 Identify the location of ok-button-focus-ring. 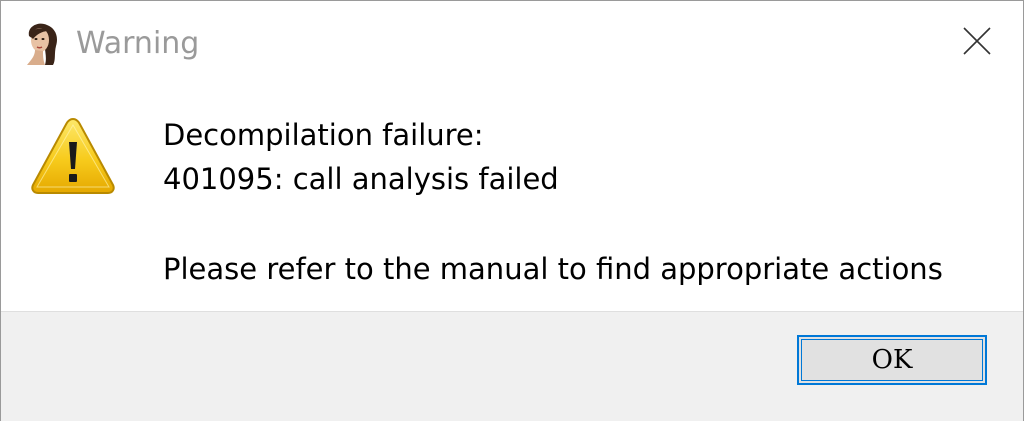
(892, 360).